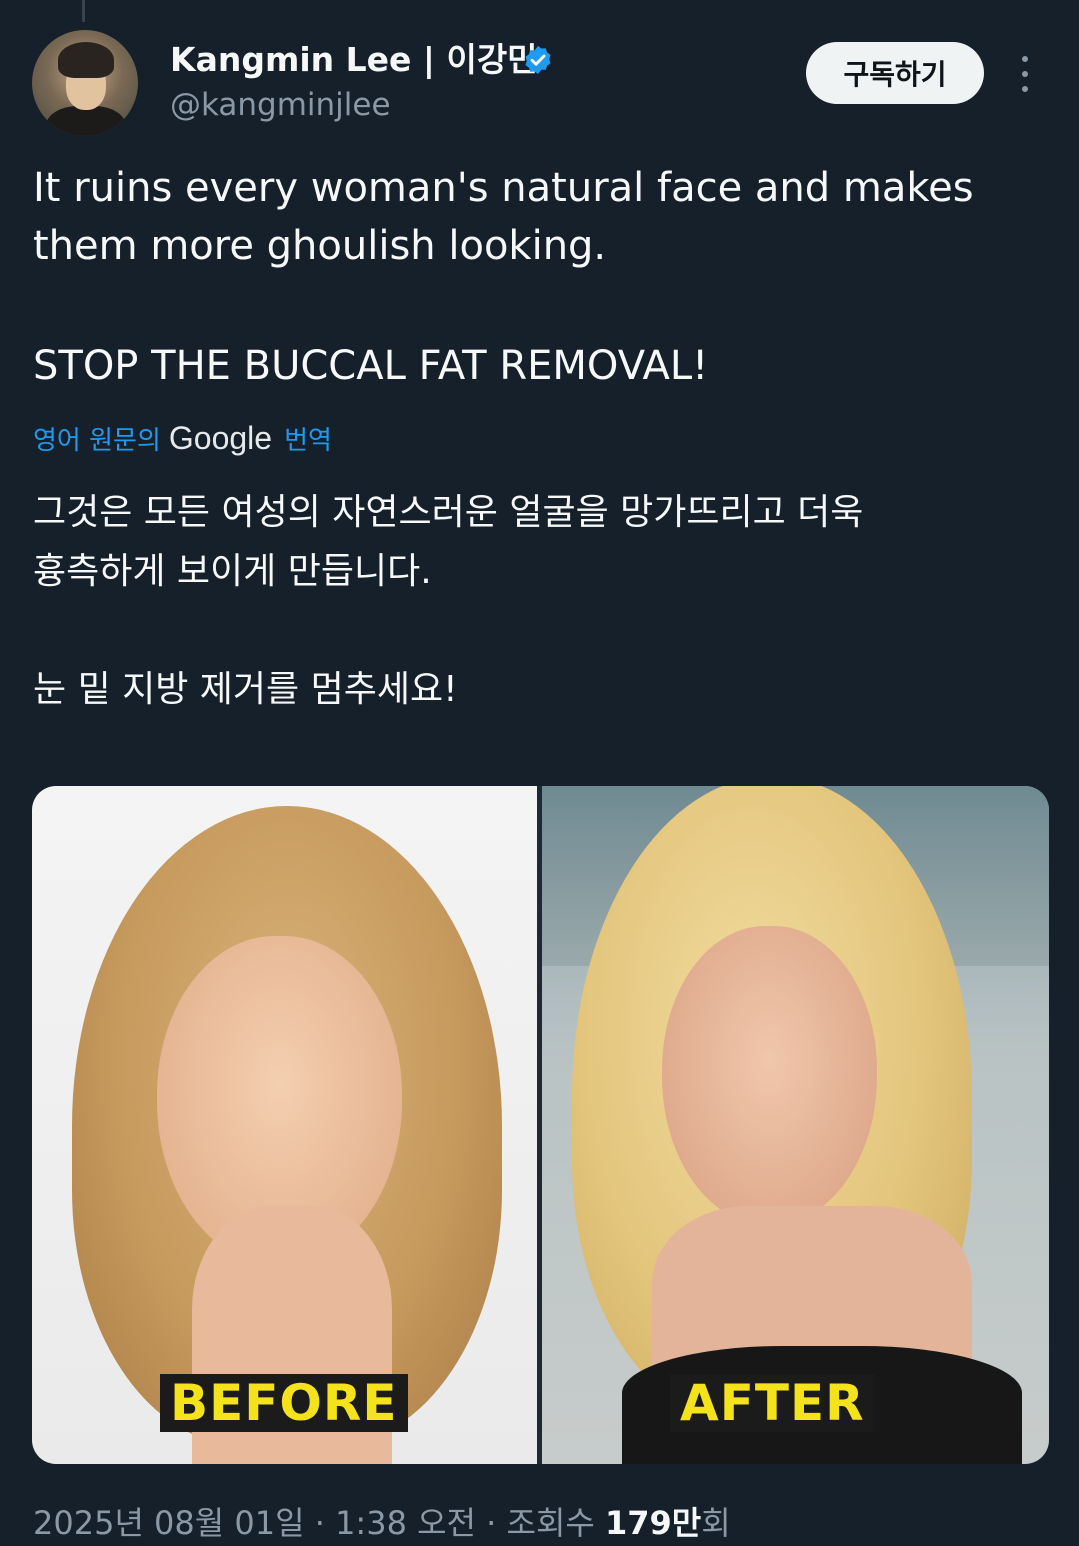 The height and width of the screenshot is (1546, 1079). What do you see at coordinates (284, 1403) in the screenshot?
I see `before-label: BEFORE` at bounding box center [284, 1403].